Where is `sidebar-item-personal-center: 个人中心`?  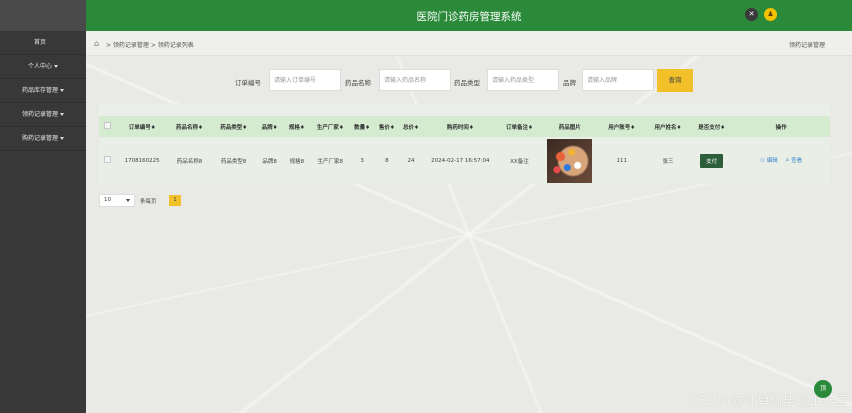 sidebar-item-personal-center: 个人中心 is located at coordinates (43, 67).